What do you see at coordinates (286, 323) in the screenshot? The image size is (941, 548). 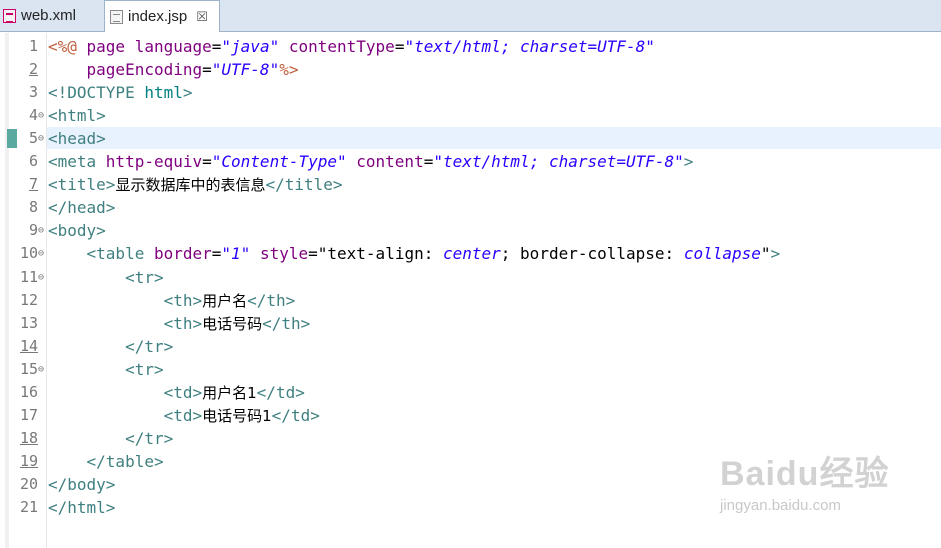 I see `code-token: </th>` at bounding box center [286, 323].